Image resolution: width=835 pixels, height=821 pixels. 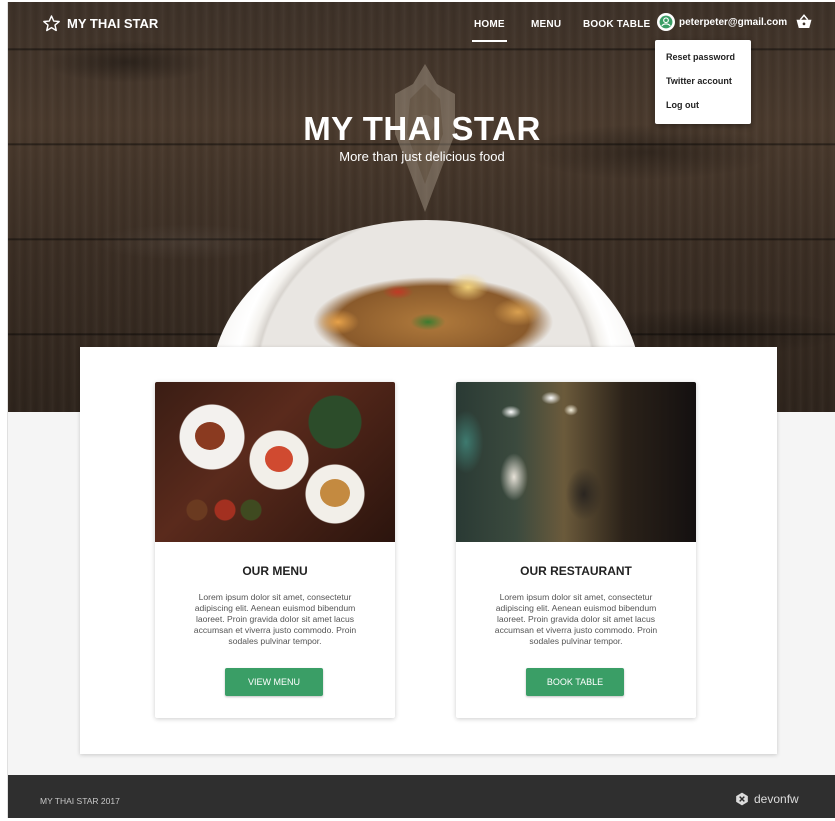 I want to click on menu-item-log-out: Log out, so click(x=703, y=112).